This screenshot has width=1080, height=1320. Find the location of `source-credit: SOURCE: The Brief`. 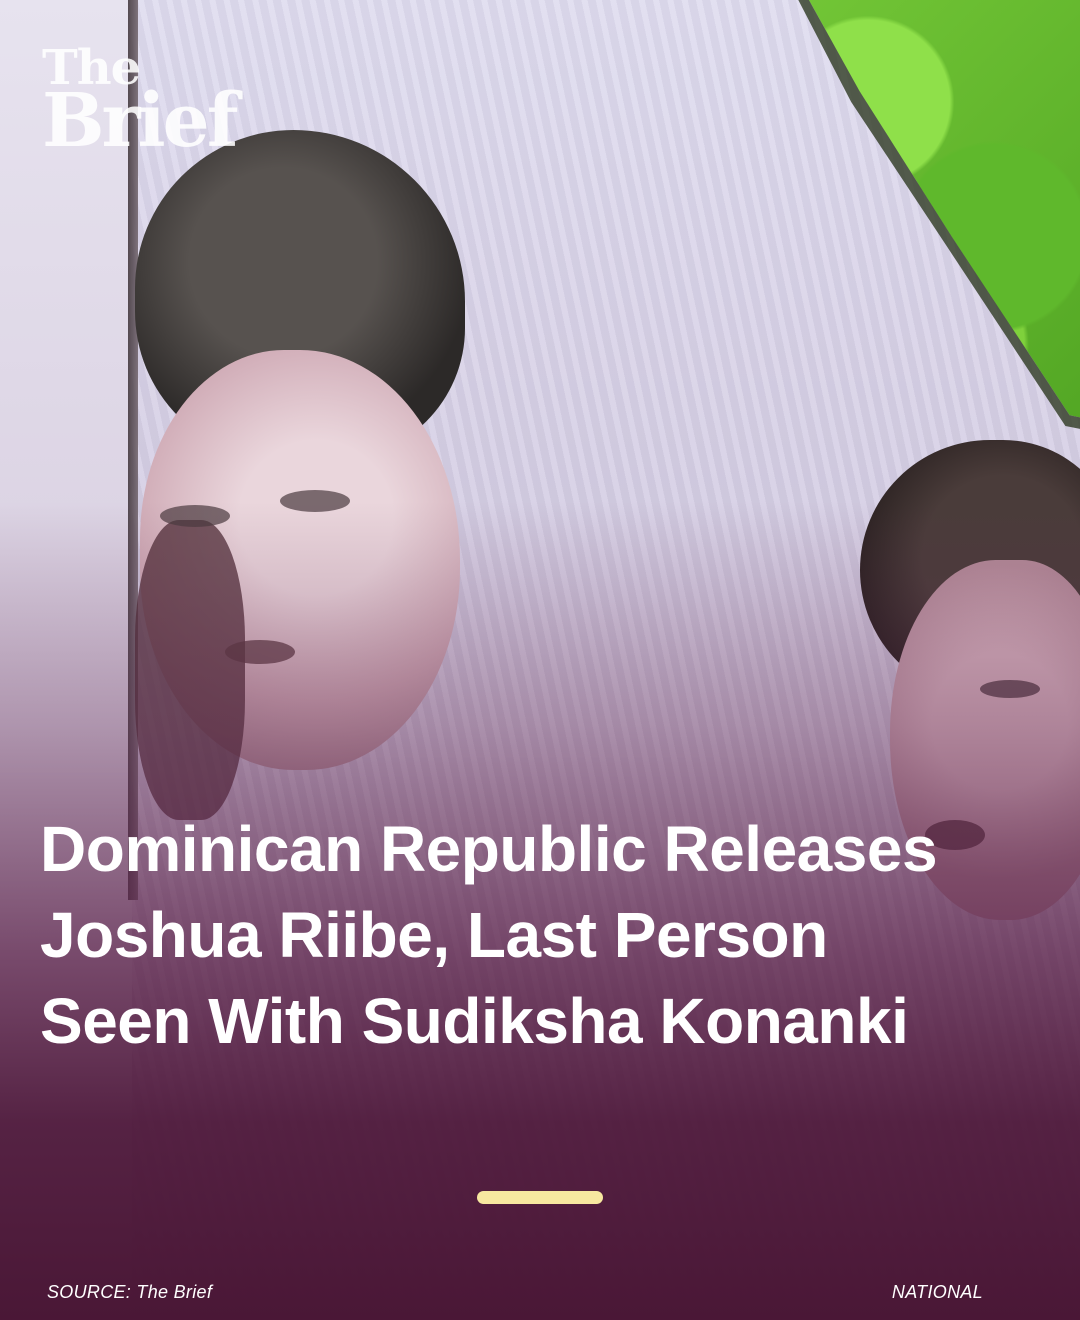

source-credit: SOURCE: The Brief is located at coordinates (130, 1292).